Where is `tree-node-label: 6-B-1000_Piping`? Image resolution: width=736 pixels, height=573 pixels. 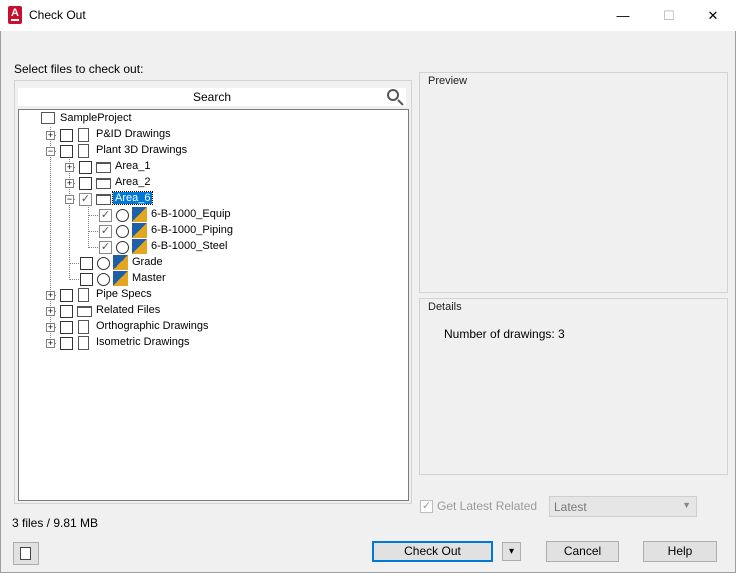
tree-node-label: 6-B-1000_Piping is located at coordinates (192, 230).